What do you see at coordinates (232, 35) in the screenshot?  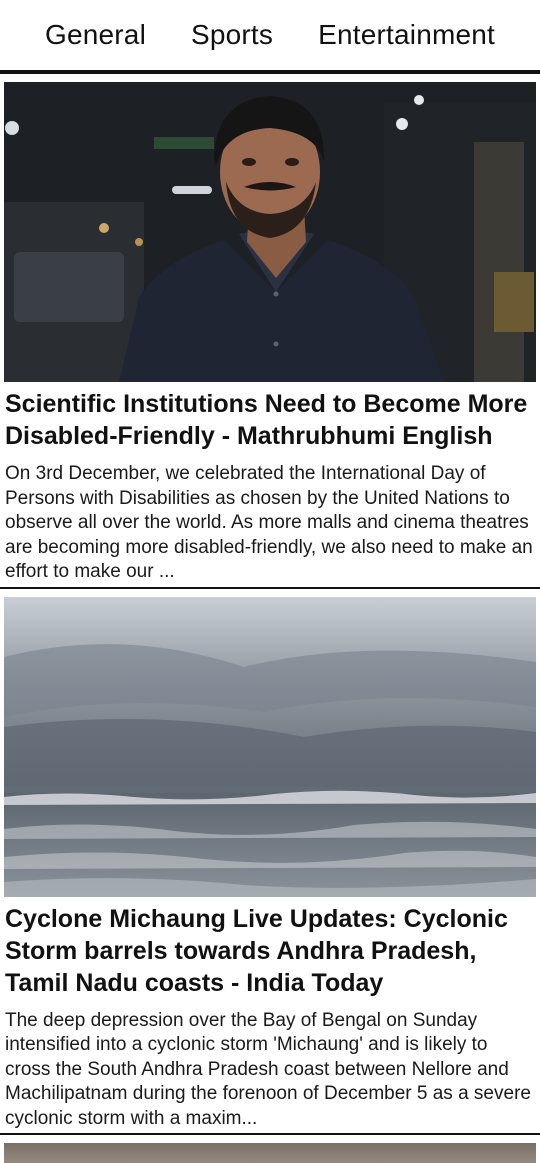 I see `tab-sports: Sports` at bounding box center [232, 35].